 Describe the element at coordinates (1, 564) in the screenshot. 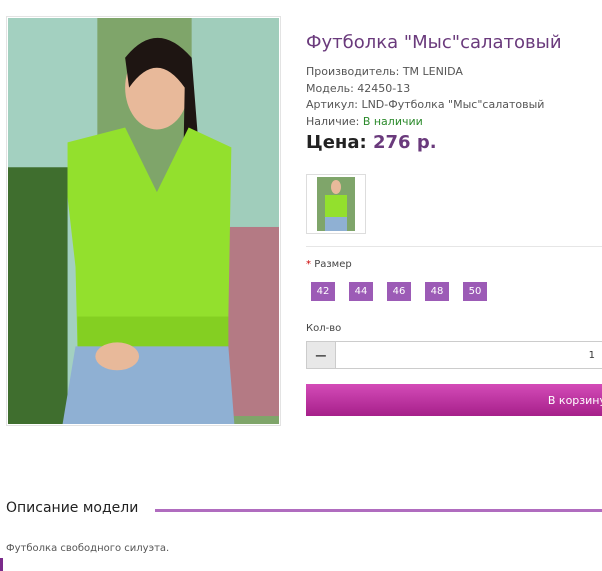

I see `edge-marker` at that location.